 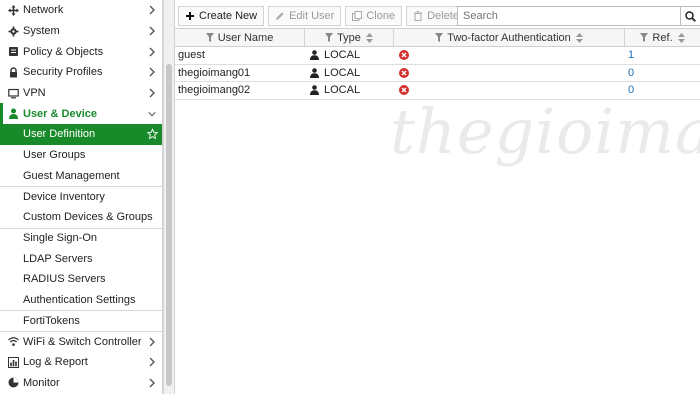 I want to click on sidebar-subitem-guest-management: Guest Management, so click(x=81, y=176).